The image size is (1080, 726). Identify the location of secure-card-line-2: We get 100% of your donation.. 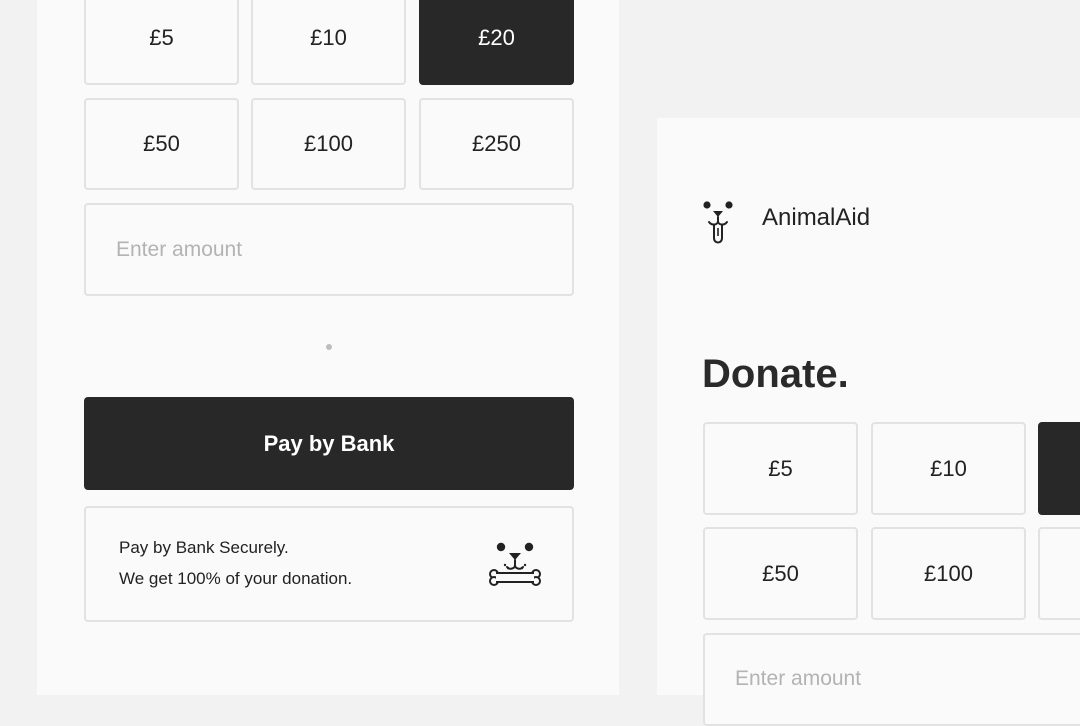
(236, 578).